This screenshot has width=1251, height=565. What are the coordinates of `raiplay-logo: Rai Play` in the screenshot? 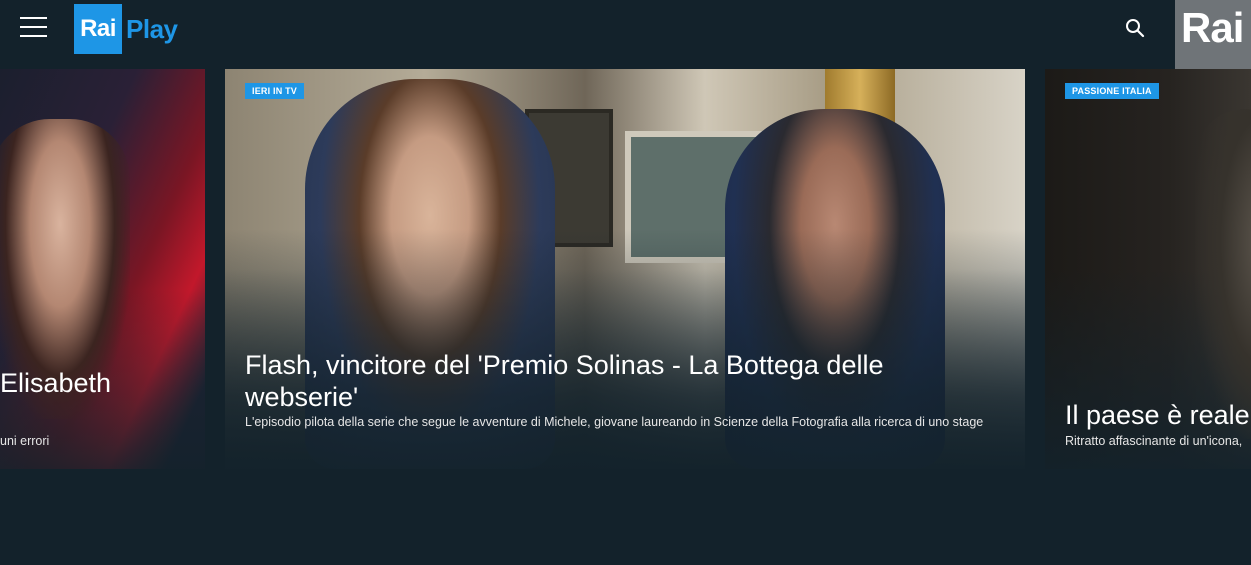 It's located at (126, 29).